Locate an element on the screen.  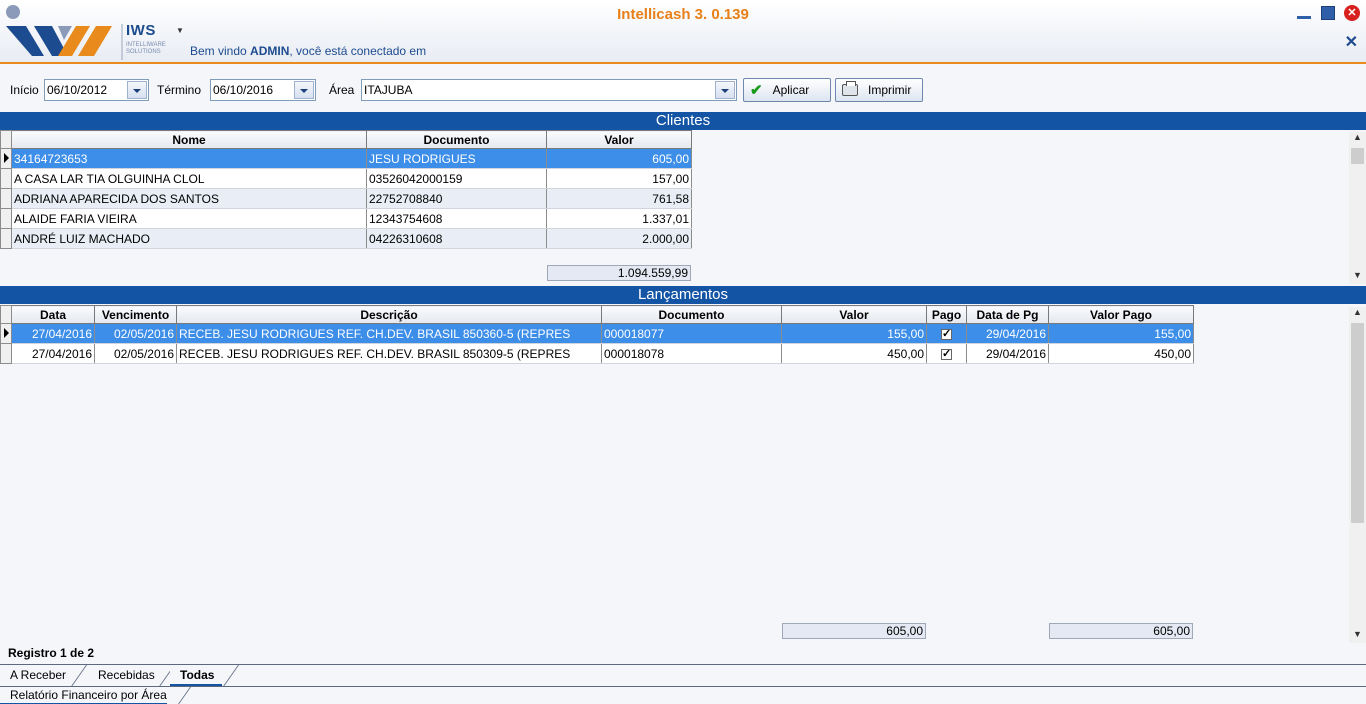
cell-documento: JESU RODRIGUES is located at coordinates (456, 158).